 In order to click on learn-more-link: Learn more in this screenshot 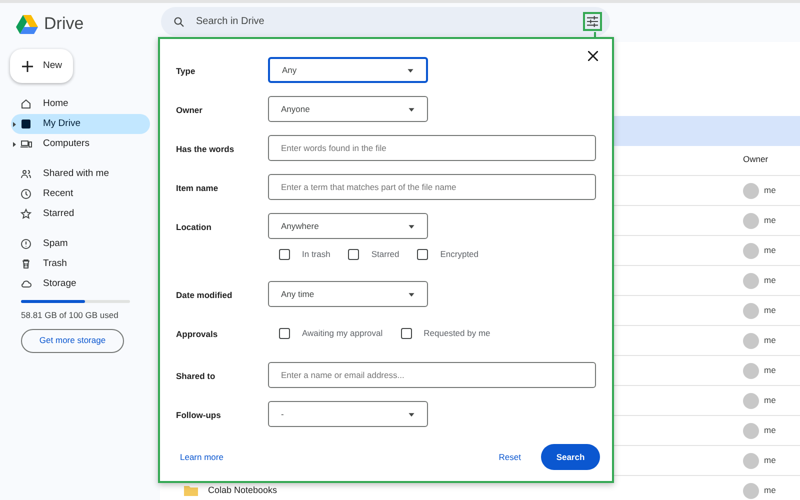, I will do `click(202, 457)`.